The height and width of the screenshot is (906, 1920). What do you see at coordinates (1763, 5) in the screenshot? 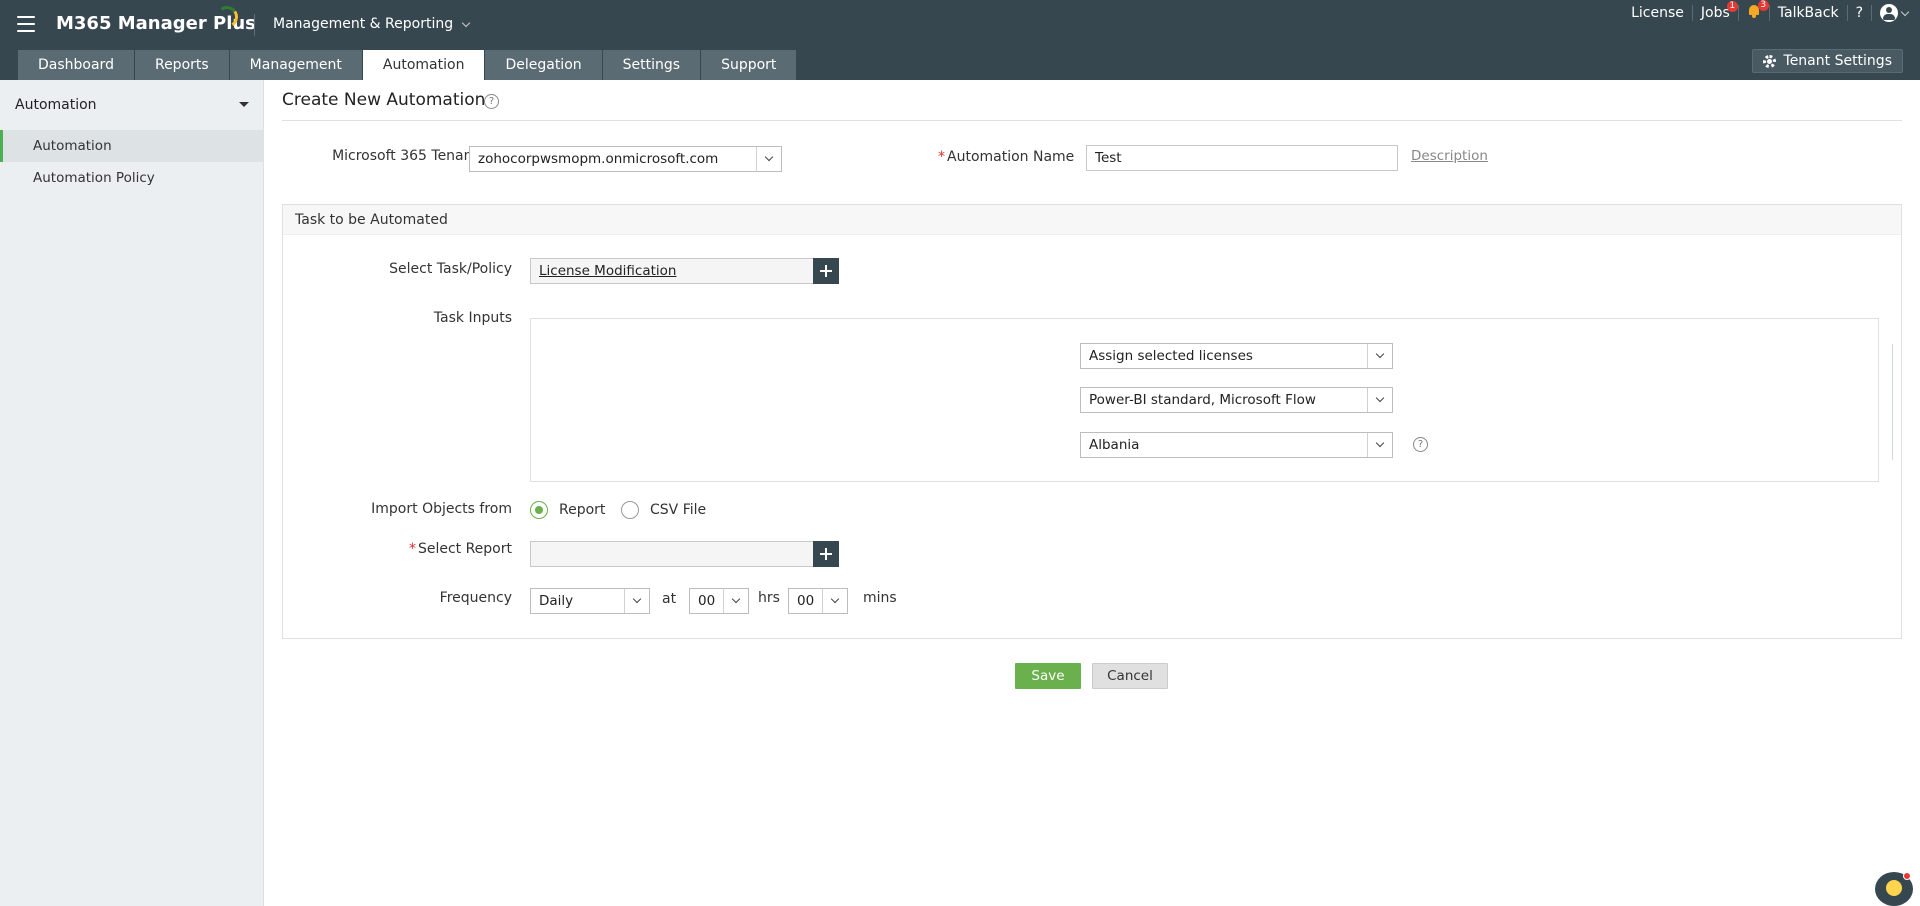
I see `notifications-badge: 3` at bounding box center [1763, 5].